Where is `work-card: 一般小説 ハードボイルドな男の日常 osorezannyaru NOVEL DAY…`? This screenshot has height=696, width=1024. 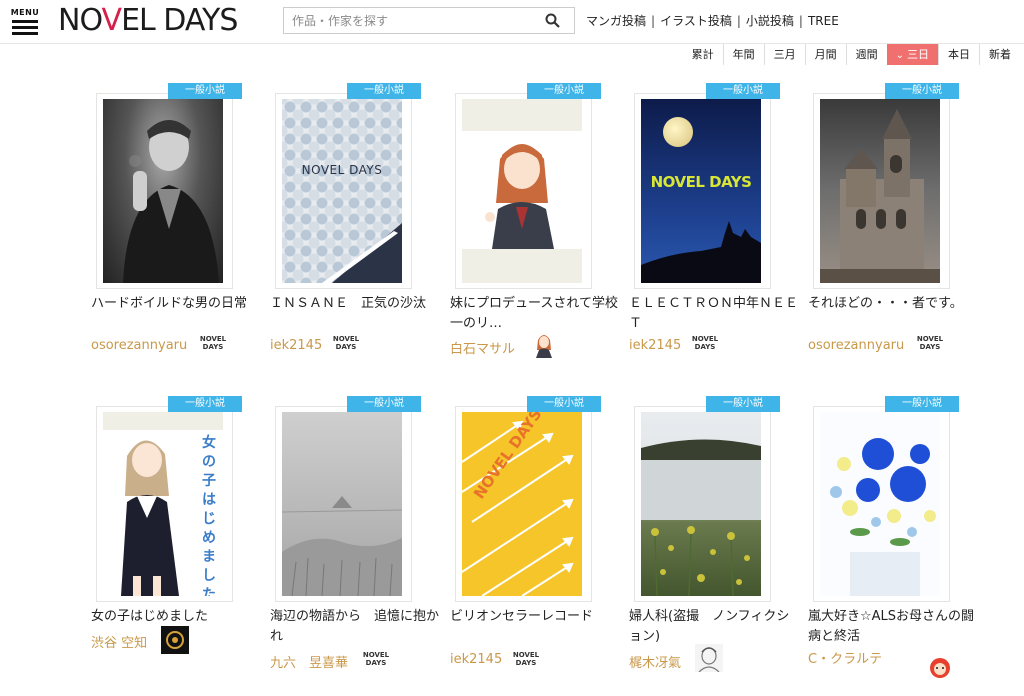 work-card: 一般小説 ハードボイルドな男の日常 osorezannyaru NOVEL DAY… is located at coordinates (177, 233).